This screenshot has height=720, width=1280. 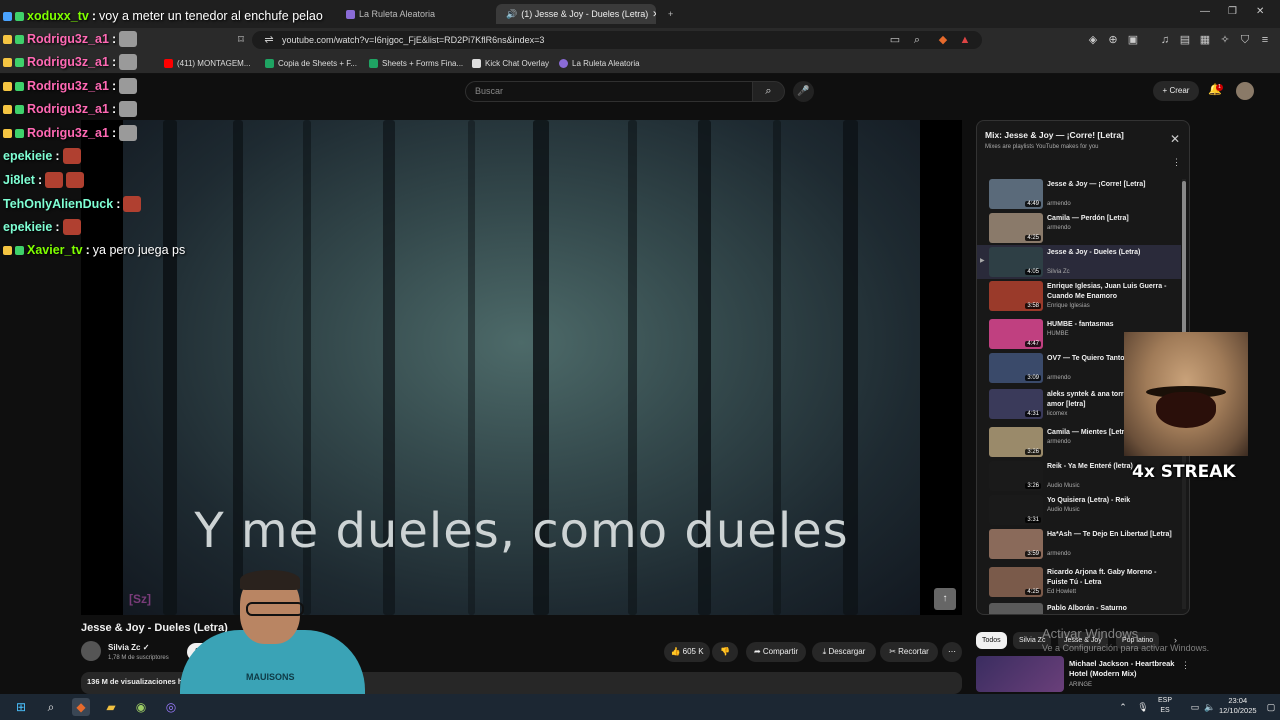 What do you see at coordinates (510, 63) in the screenshot?
I see `bookmark-kick-chat: Kick Chat Overlay` at bounding box center [510, 63].